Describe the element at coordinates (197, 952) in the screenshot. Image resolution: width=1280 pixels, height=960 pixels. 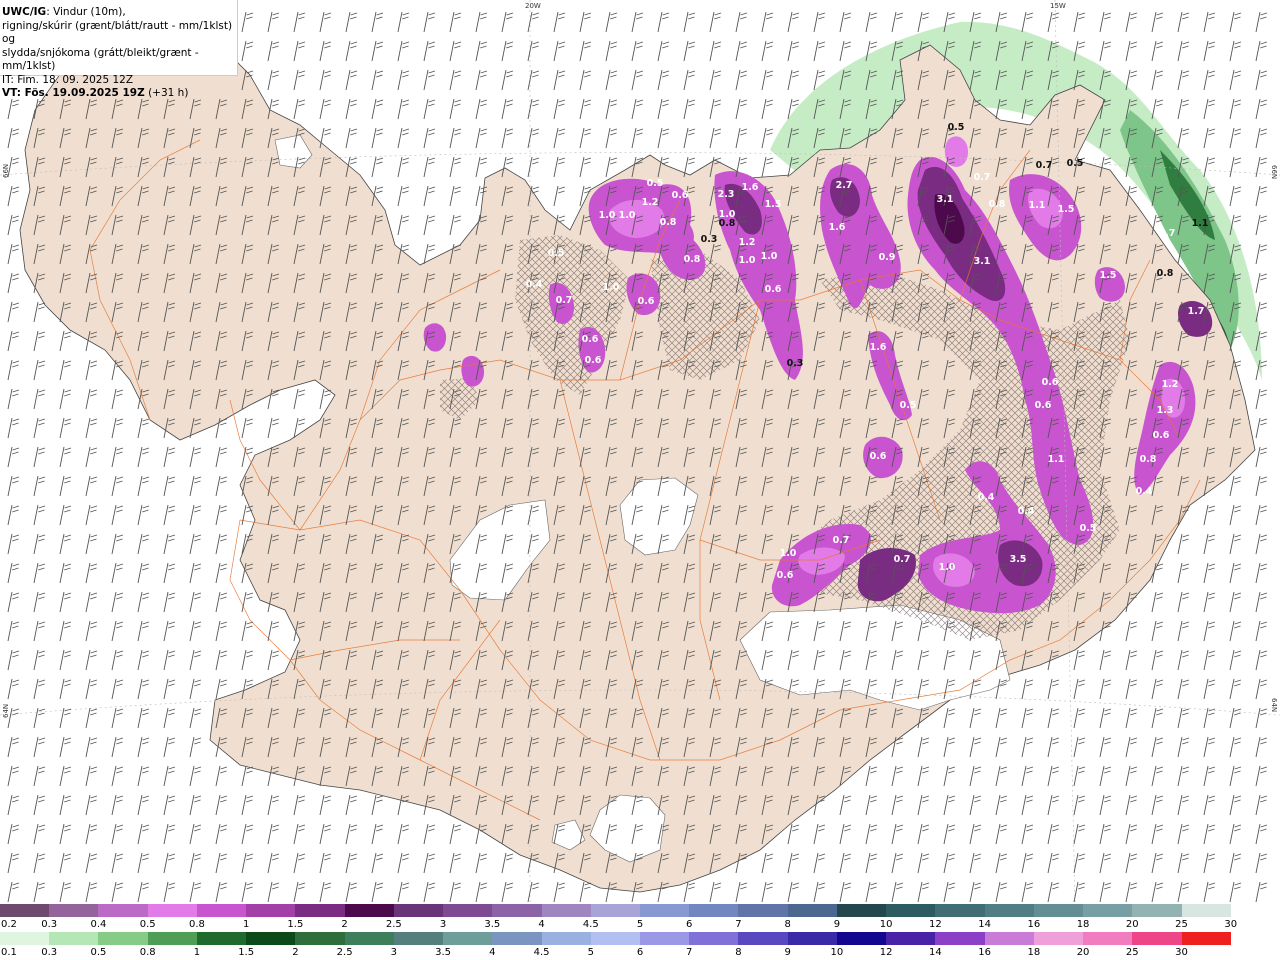
I see `legend-tick-label: 1` at that location.